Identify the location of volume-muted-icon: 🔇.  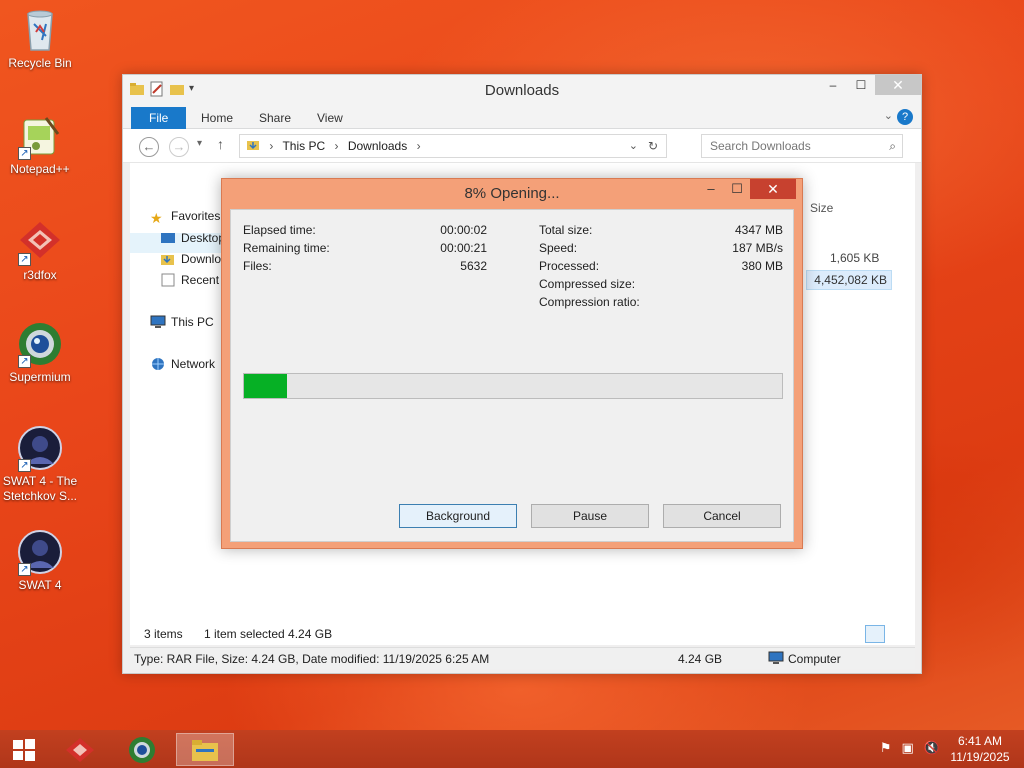
(932, 748).